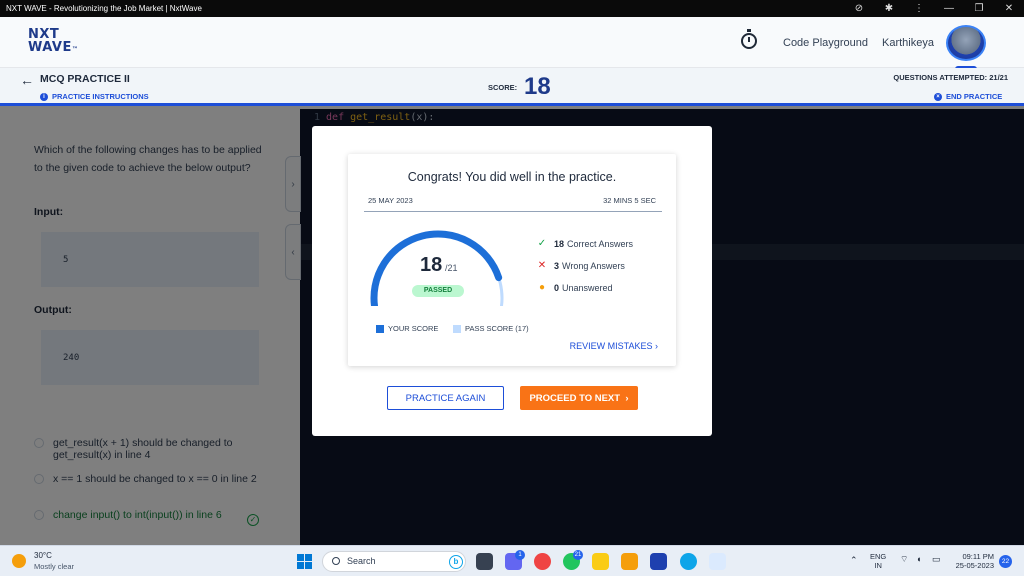 The image size is (1024, 576). What do you see at coordinates (859, 8) in the screenshot?
I see `eye-off-icon: ⊘` at bounding box center [859, 8].